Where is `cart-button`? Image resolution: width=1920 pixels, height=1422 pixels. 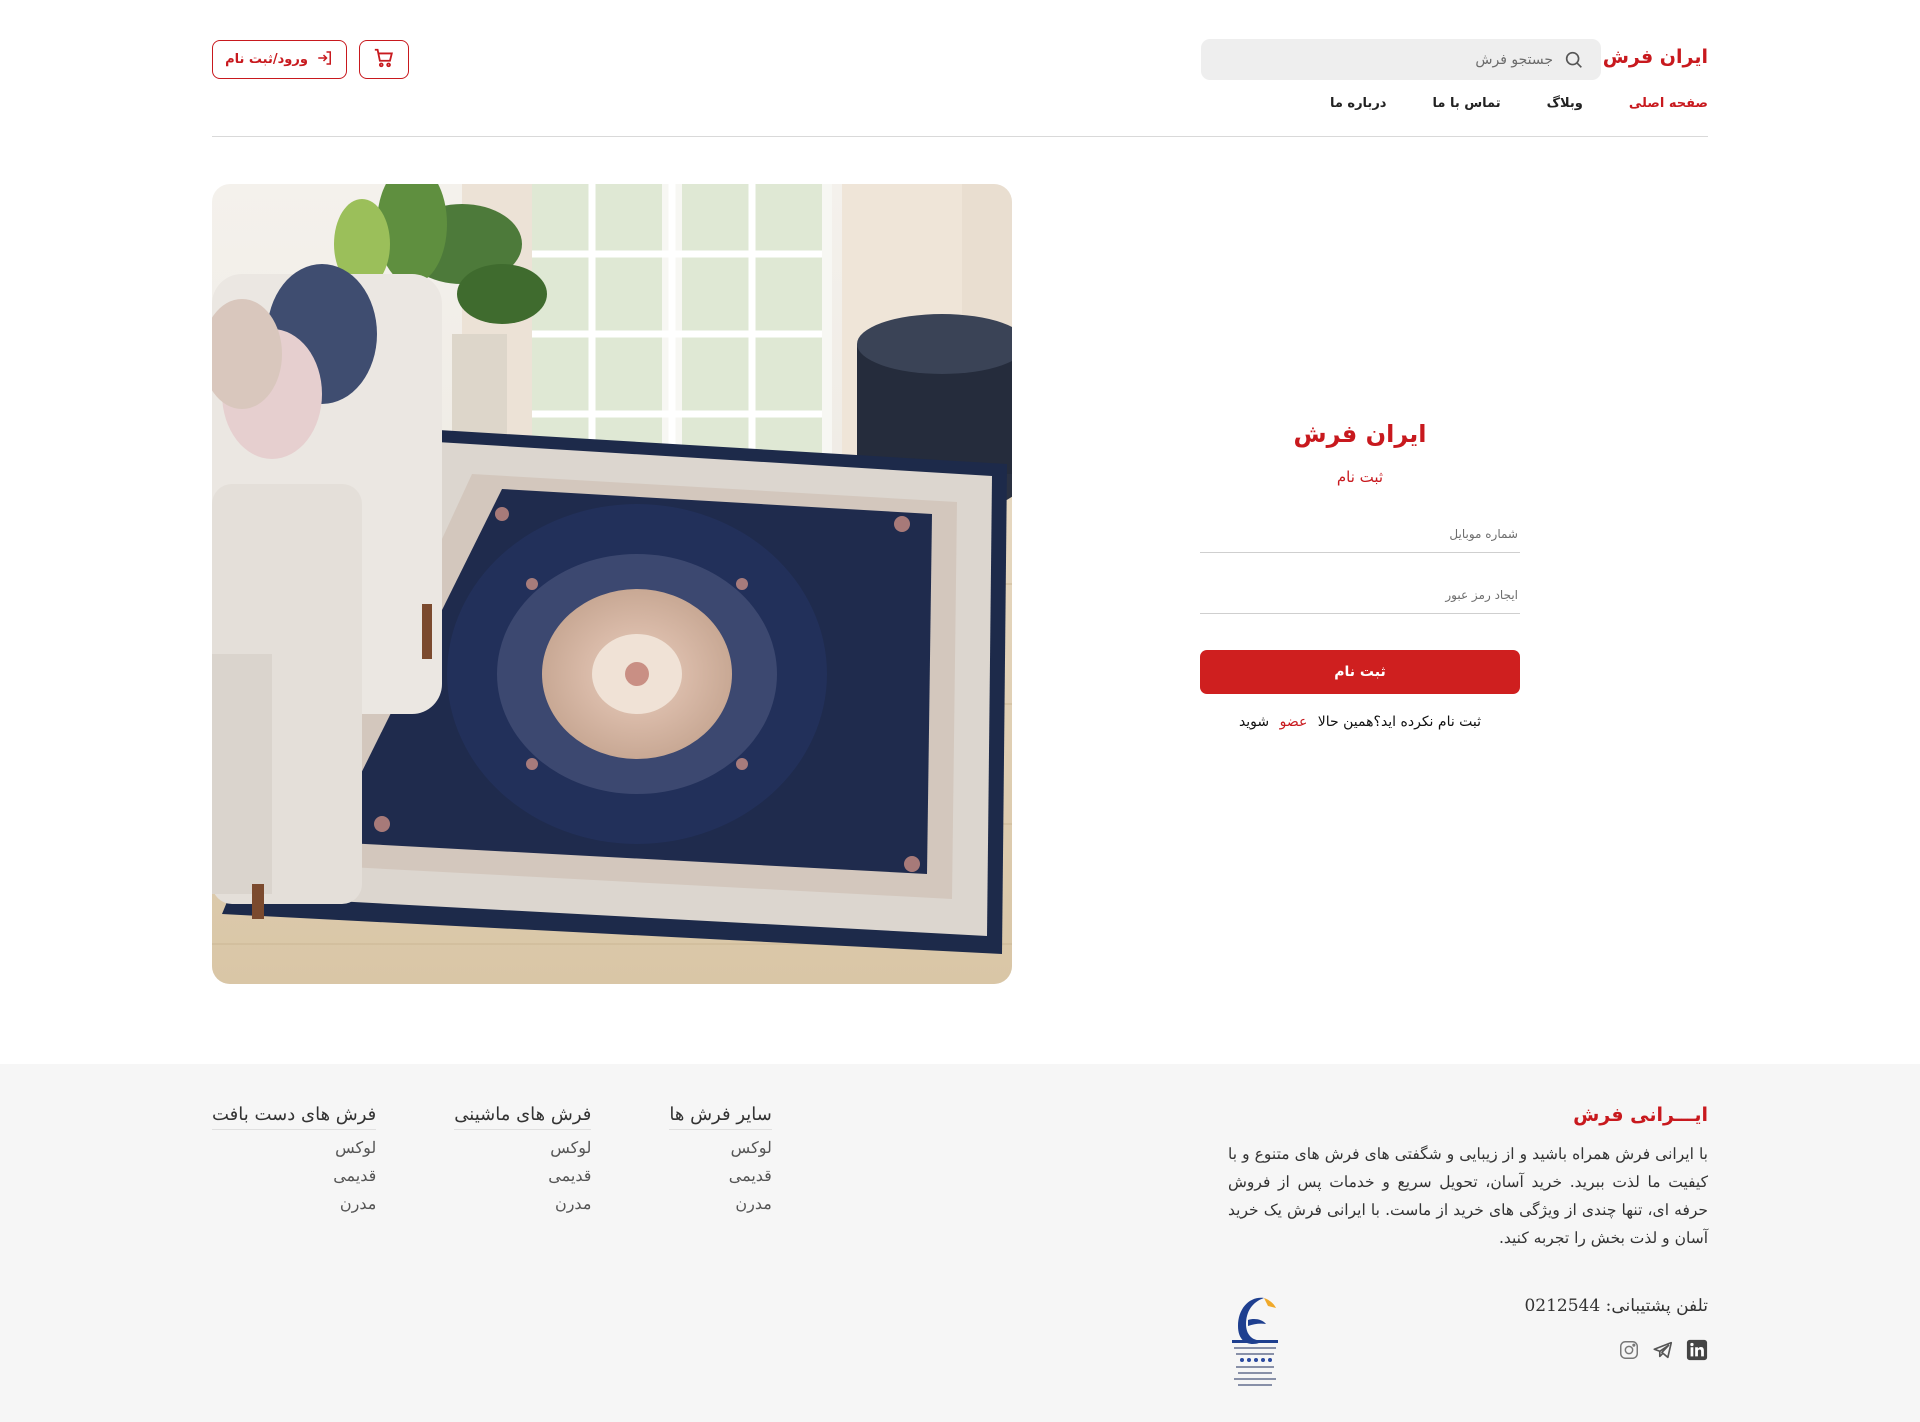 cart-button is located at coordinates (384, 59).